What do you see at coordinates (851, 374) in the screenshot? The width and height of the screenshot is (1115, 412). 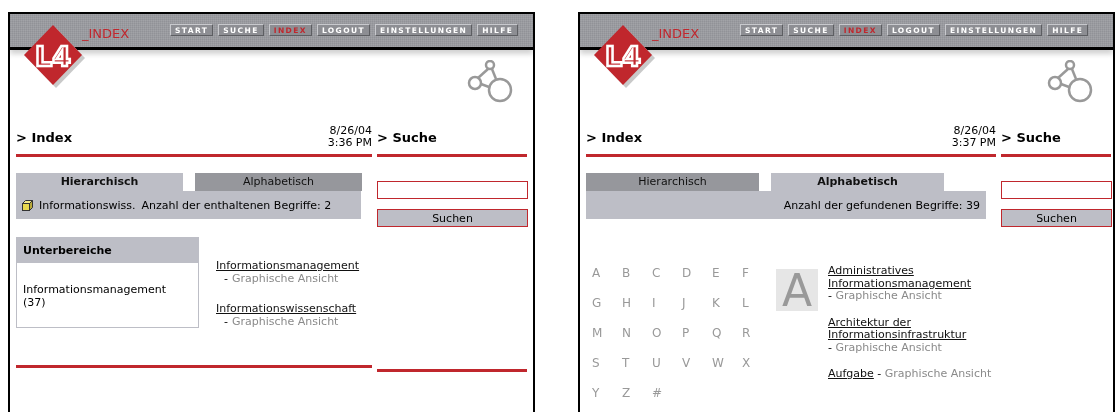 I see `term-link: Aufgabe` at bounding box center [851, 374].